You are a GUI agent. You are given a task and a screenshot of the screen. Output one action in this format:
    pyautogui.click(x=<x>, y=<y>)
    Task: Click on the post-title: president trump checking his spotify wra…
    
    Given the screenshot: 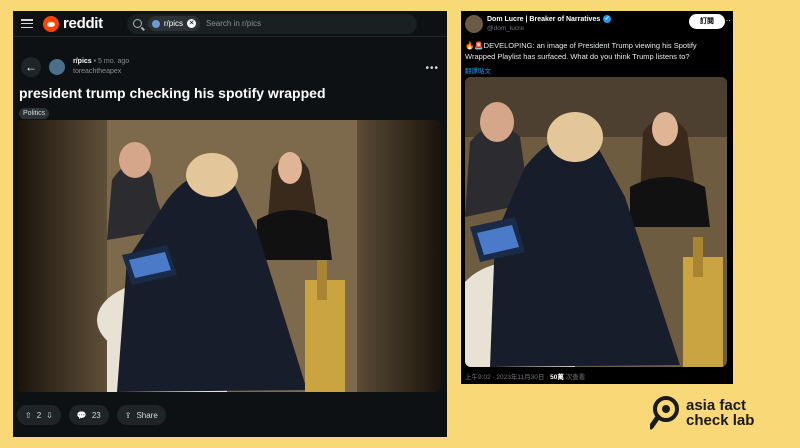 What is the action you would take?
    pyautogui.click(x=172, y=93)
    